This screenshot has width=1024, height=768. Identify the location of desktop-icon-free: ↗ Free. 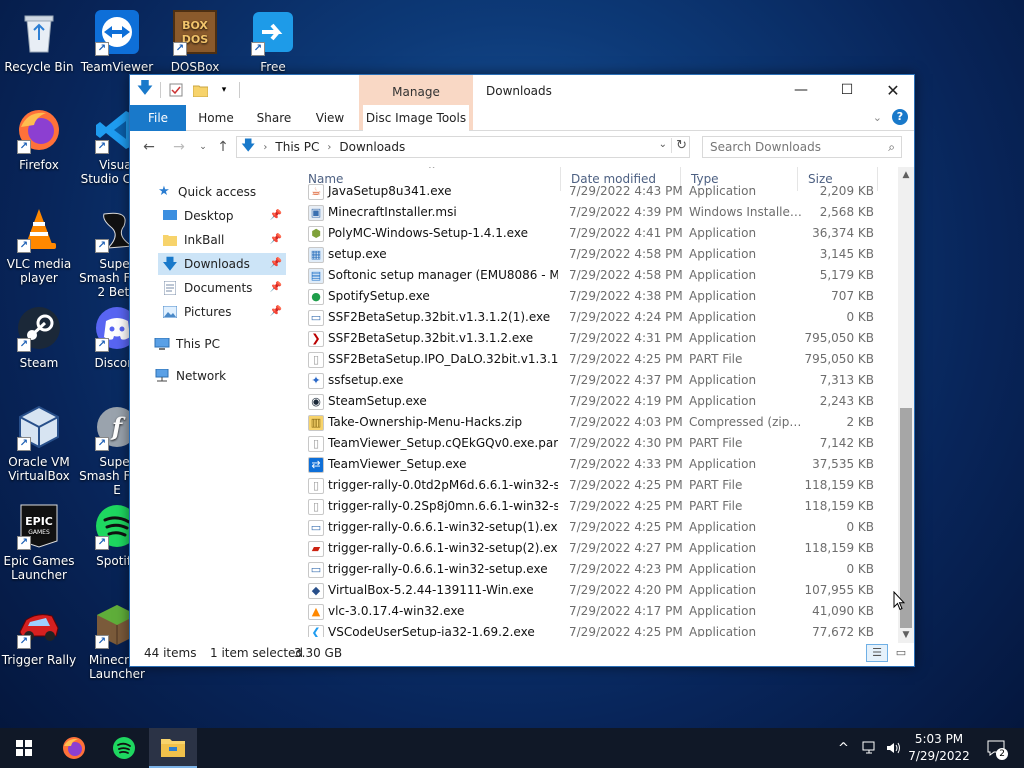
(273, 41).